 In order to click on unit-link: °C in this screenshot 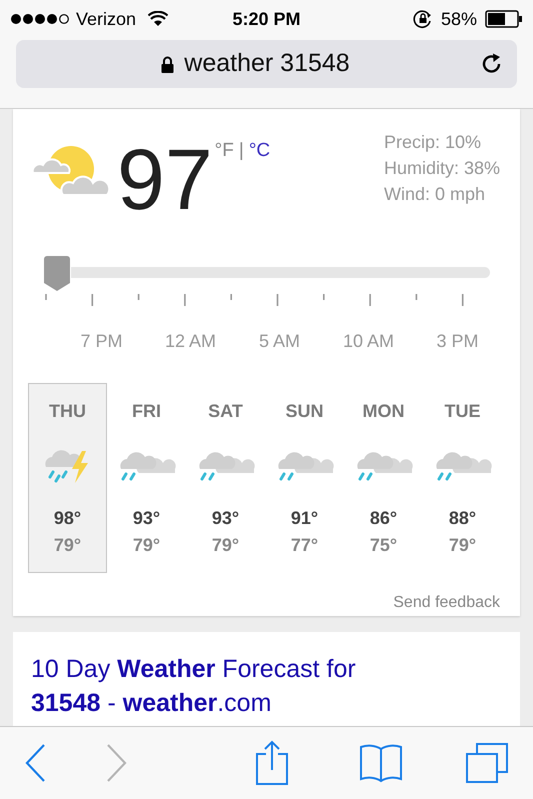, I will do `click(259, 151)`.